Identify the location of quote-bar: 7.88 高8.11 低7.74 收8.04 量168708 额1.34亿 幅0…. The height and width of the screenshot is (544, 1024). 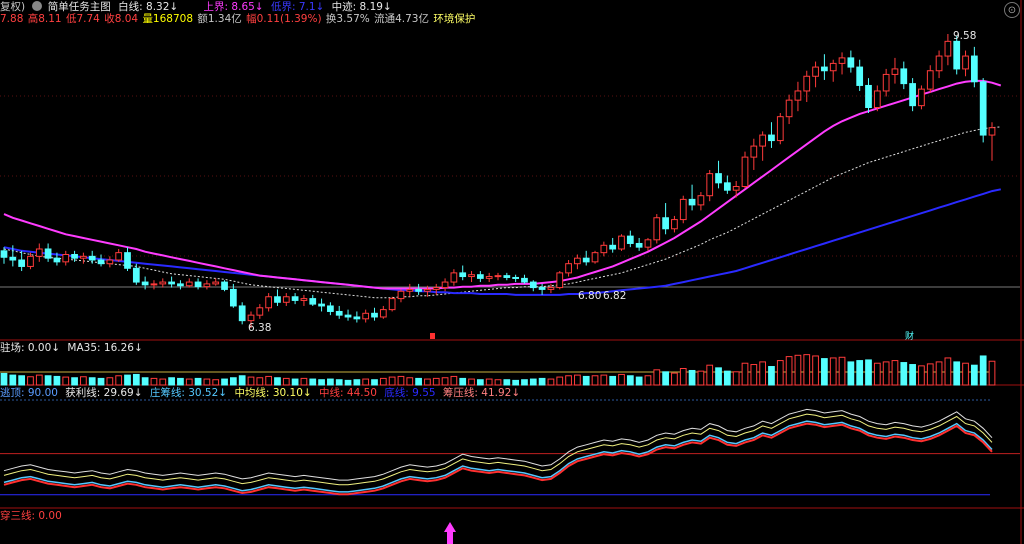
(239, 19).